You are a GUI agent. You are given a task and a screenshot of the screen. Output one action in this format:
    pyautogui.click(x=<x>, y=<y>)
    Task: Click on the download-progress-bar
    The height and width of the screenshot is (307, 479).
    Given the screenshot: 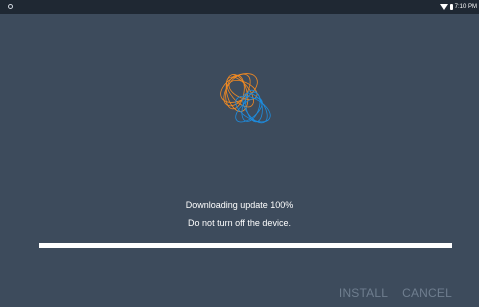 What is the action you would take?
    pyautogui.click(x=245, y=245)
    